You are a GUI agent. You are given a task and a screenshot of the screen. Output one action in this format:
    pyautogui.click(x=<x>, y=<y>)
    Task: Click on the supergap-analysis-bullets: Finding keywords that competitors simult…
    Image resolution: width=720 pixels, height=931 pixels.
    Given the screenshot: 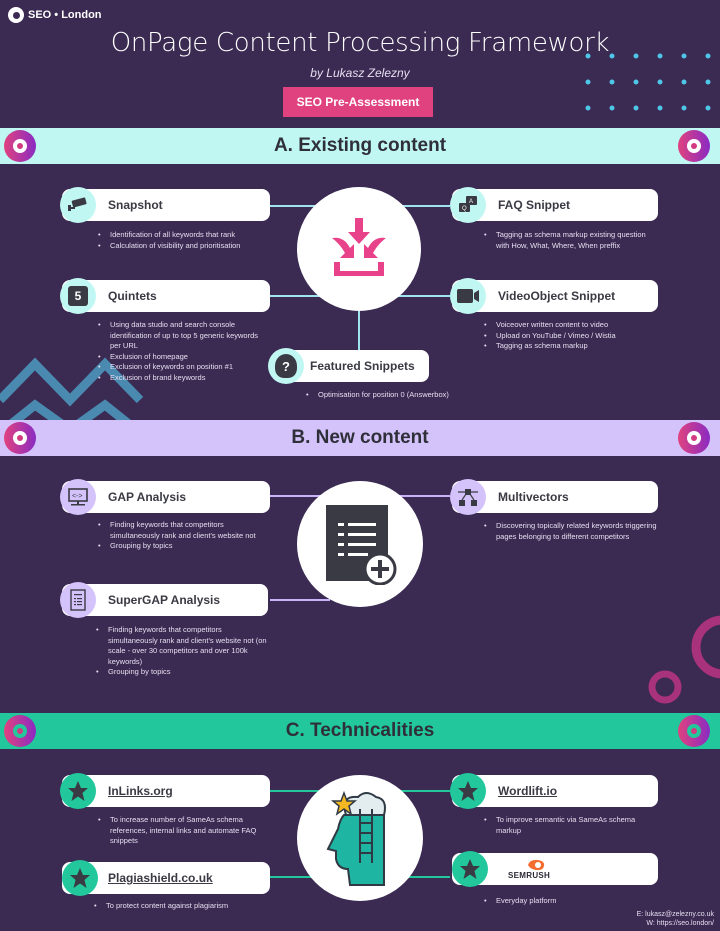 What is the action you would take?
    pyautogui.click(x=181, y=651)
    